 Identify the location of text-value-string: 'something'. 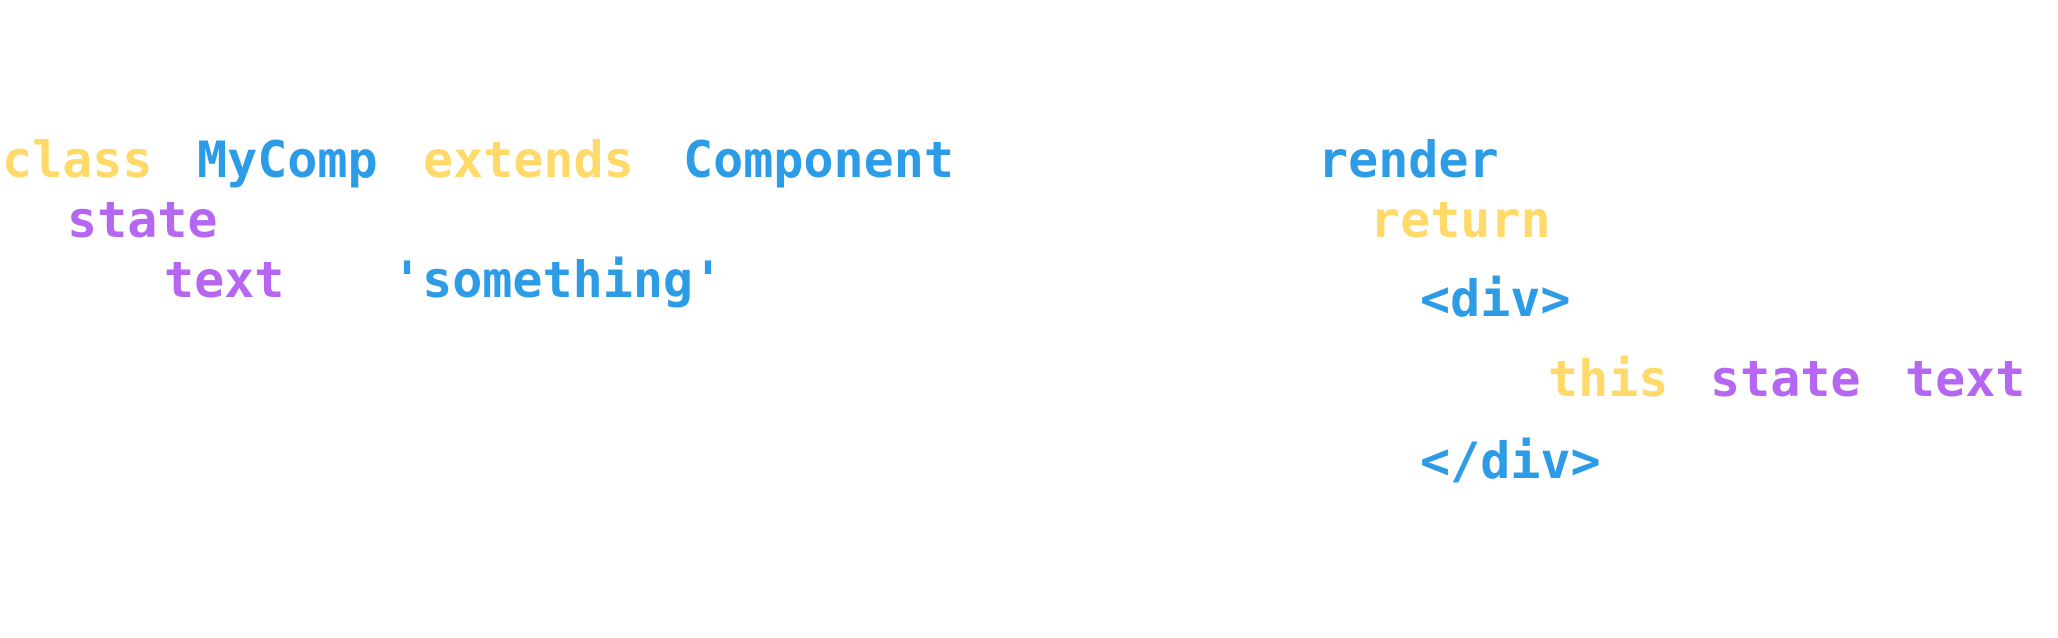
(558, 280).